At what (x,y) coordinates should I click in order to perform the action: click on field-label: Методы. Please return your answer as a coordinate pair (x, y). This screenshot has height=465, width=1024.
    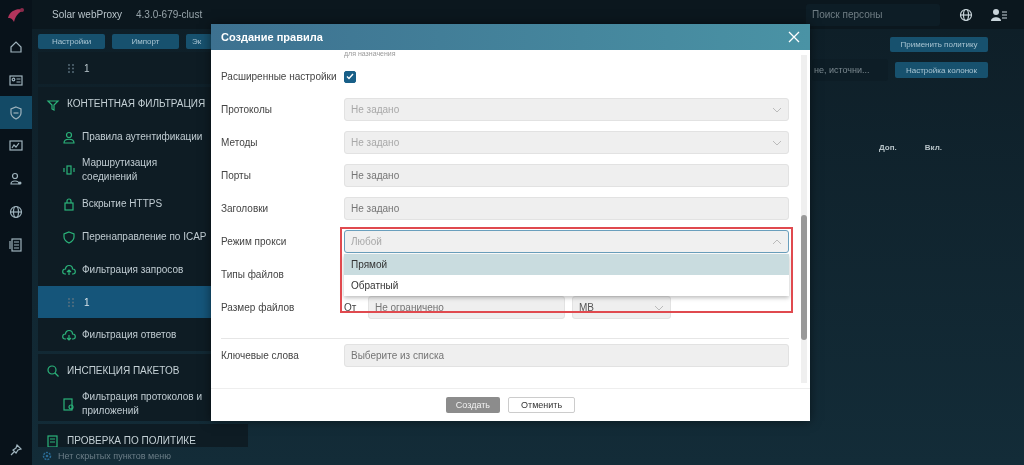
    Looking at the image, I should click on (240, 142).